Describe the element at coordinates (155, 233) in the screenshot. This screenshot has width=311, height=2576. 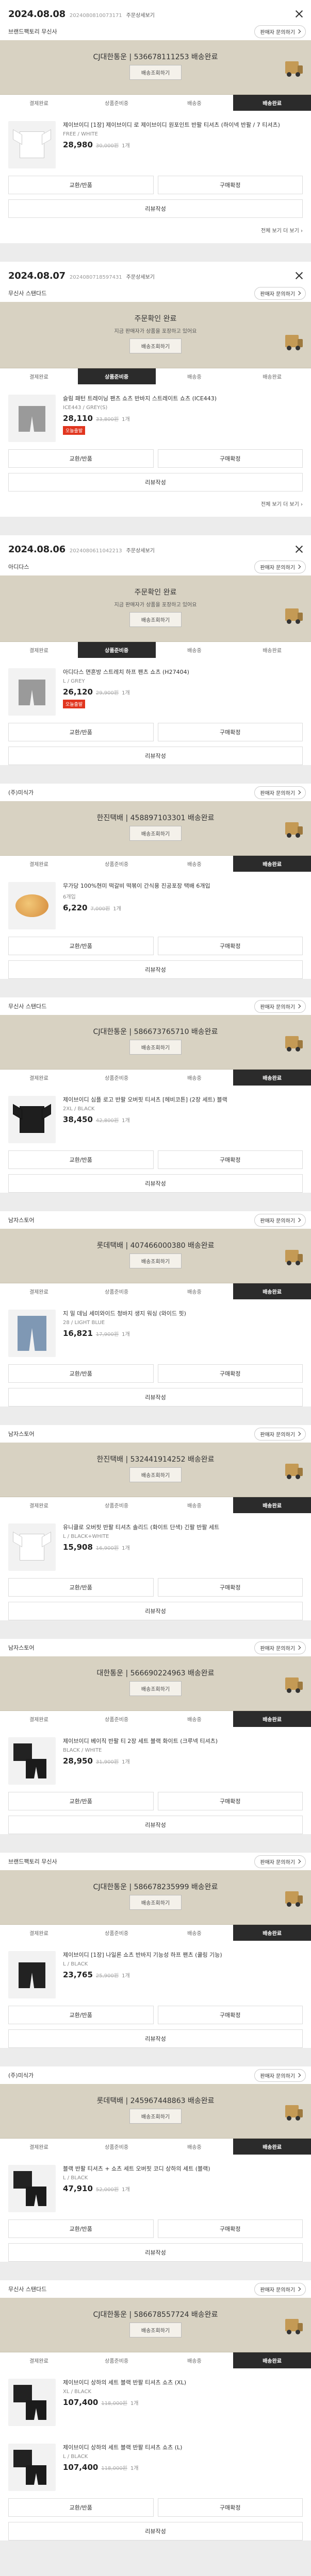
I see `more-orders-link: 전체 보기 더 보기` at that location.